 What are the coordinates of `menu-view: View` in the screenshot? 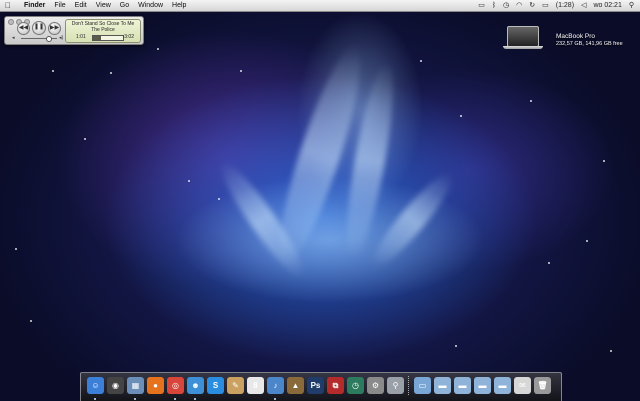 It's located at (103, 5).